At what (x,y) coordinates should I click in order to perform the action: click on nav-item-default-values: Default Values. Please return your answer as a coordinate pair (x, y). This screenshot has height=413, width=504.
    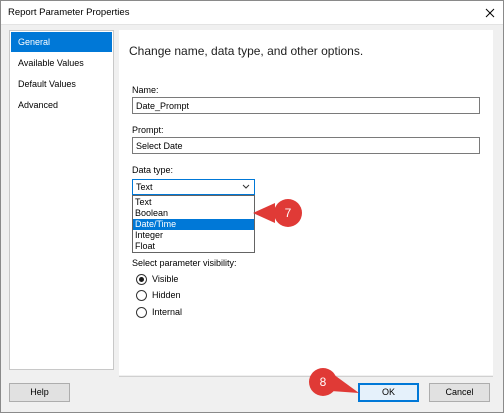
    Looking at the image, I should click on (61, 84).